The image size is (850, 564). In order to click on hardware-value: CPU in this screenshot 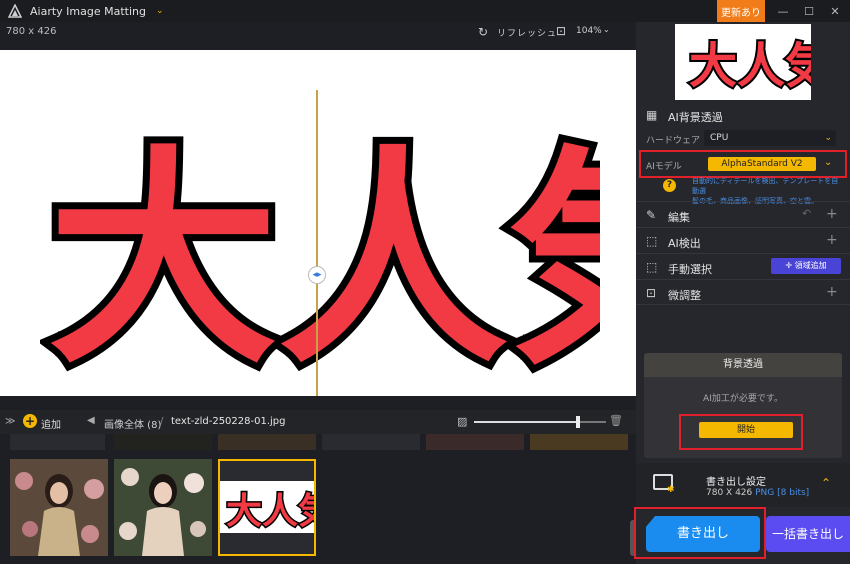, I will do `click(719, 138)`.